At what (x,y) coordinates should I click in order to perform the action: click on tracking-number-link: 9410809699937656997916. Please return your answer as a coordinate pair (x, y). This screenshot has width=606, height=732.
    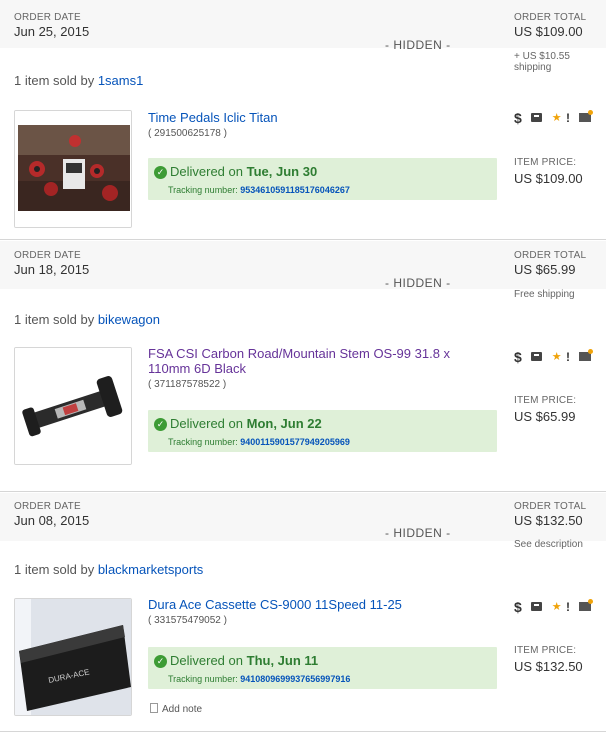
    Looking at the image, I should click on (295, 679).